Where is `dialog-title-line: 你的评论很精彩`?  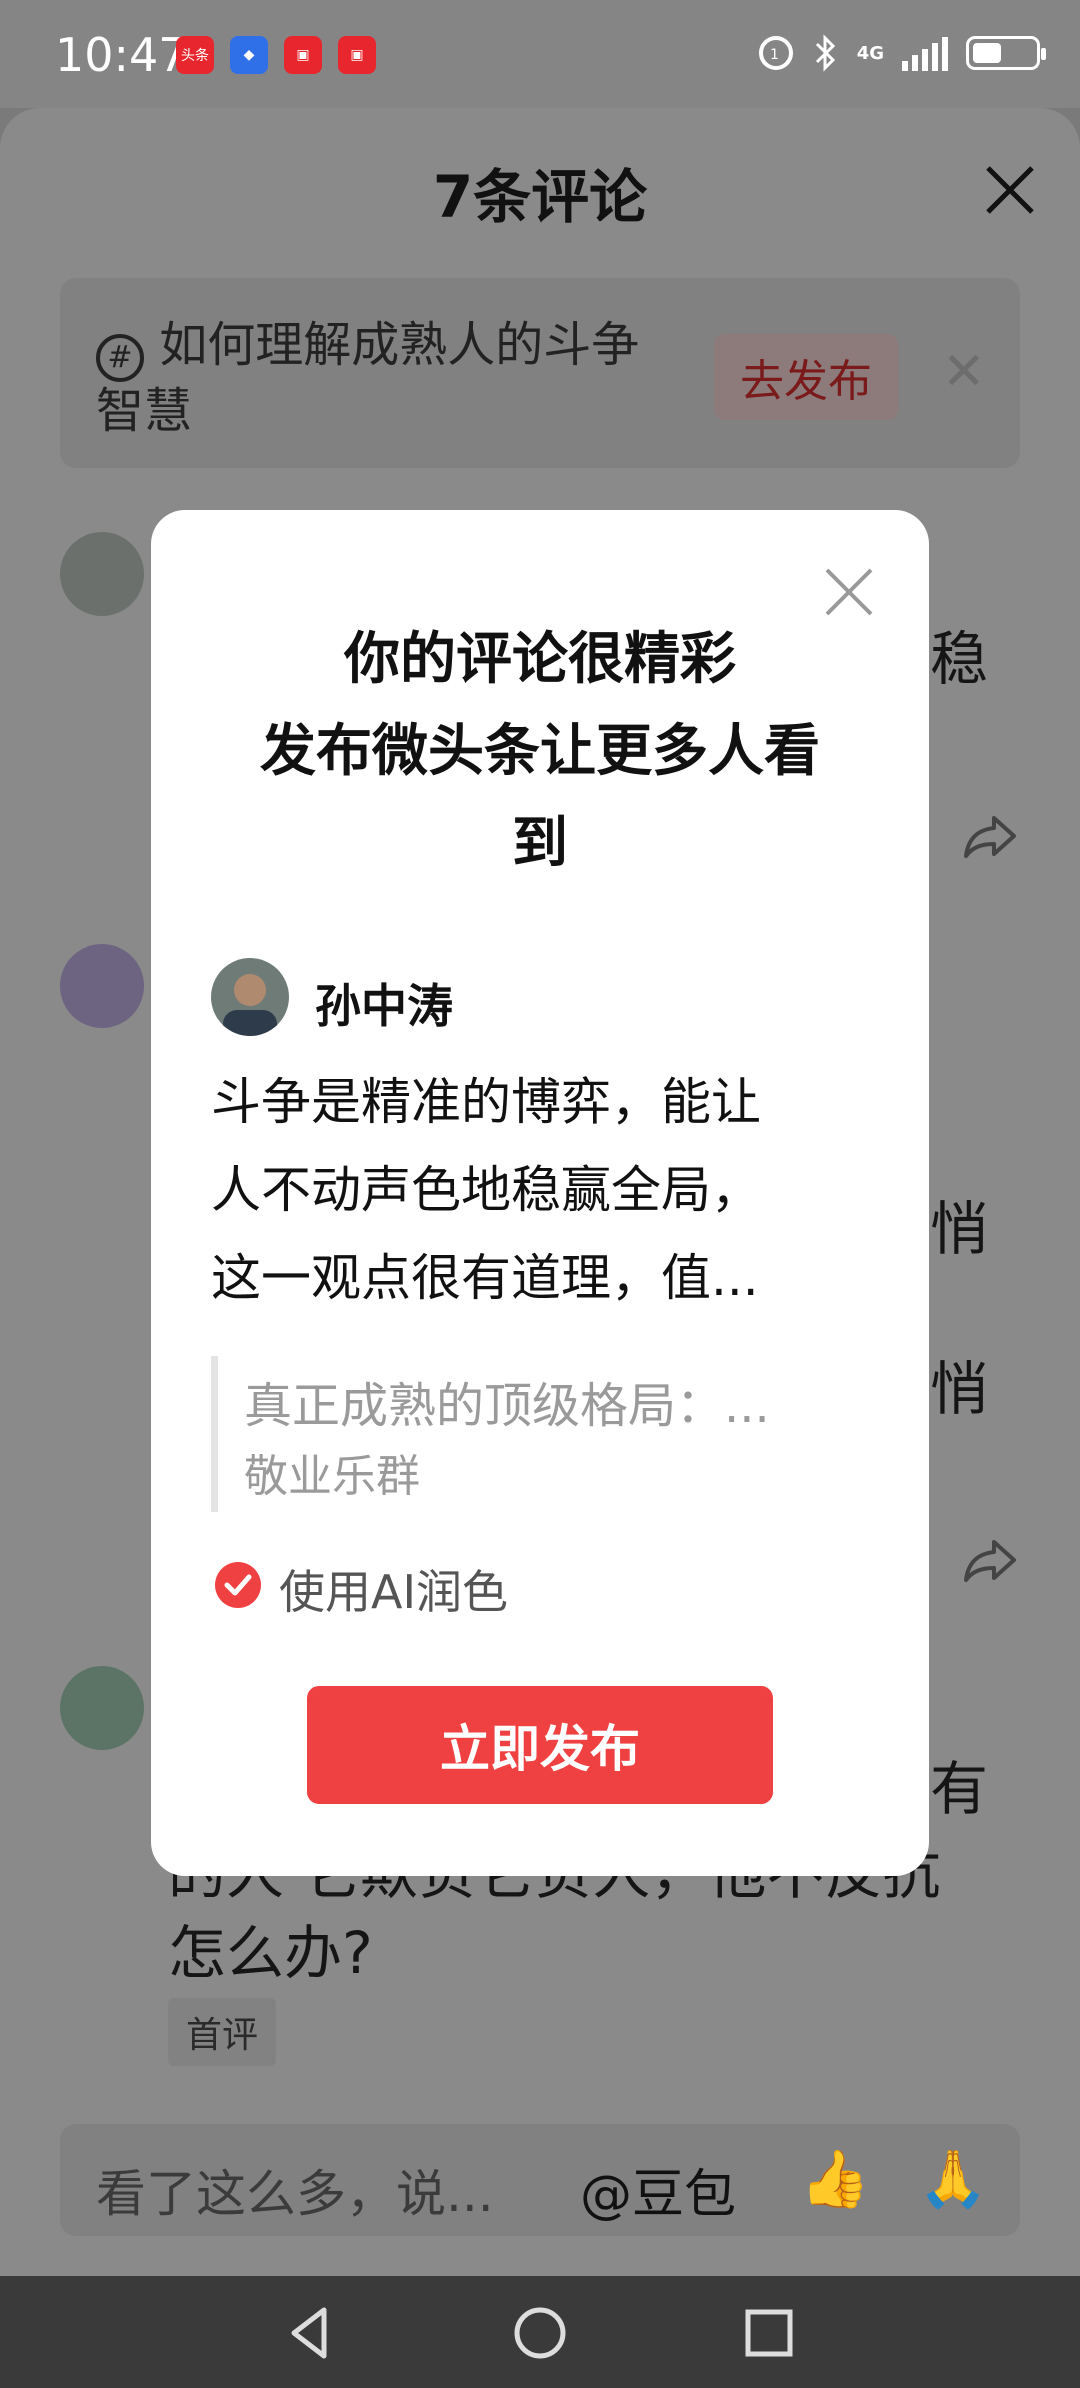
dialog-title-line: 你的评论很精彩 is located at coordinates (540, 659).